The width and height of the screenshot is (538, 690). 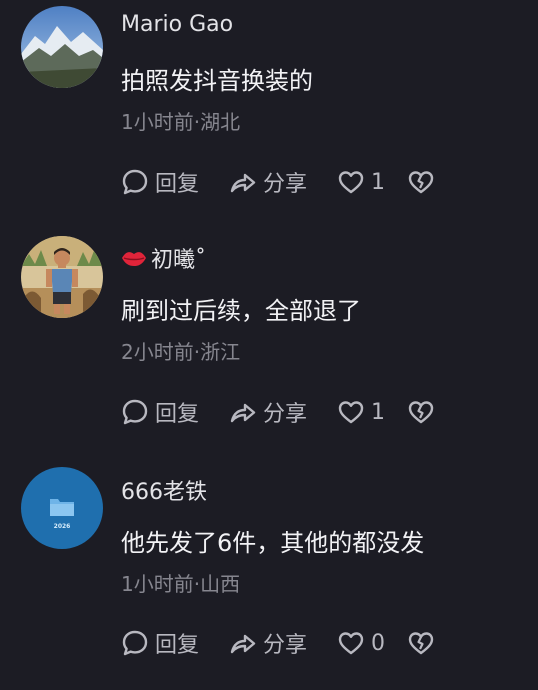 I want to click on comment-meta: 1小时前·湖北, so click(x=181, y=122).